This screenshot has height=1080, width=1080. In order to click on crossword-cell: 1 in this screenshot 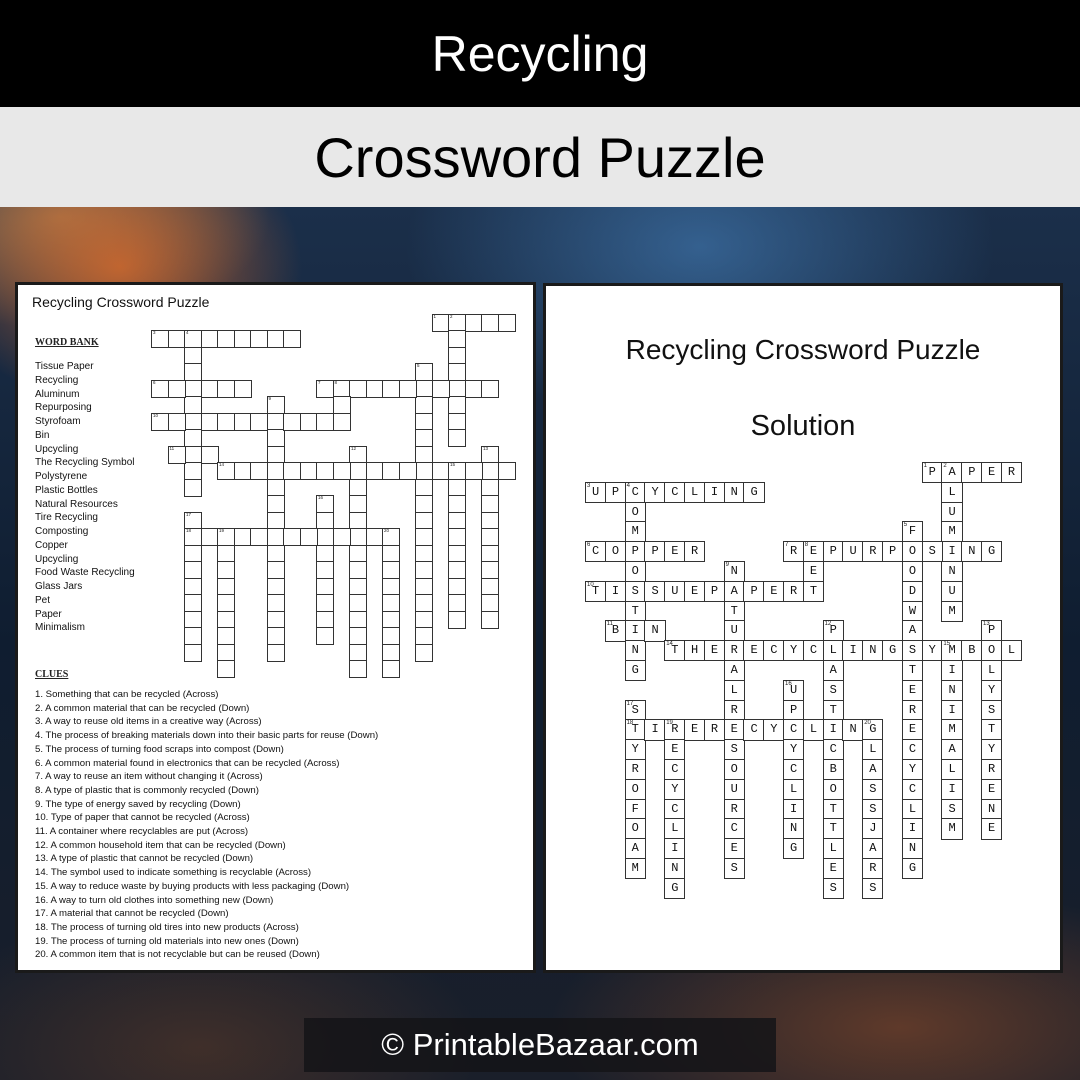, I will do `click(440, 322)`.